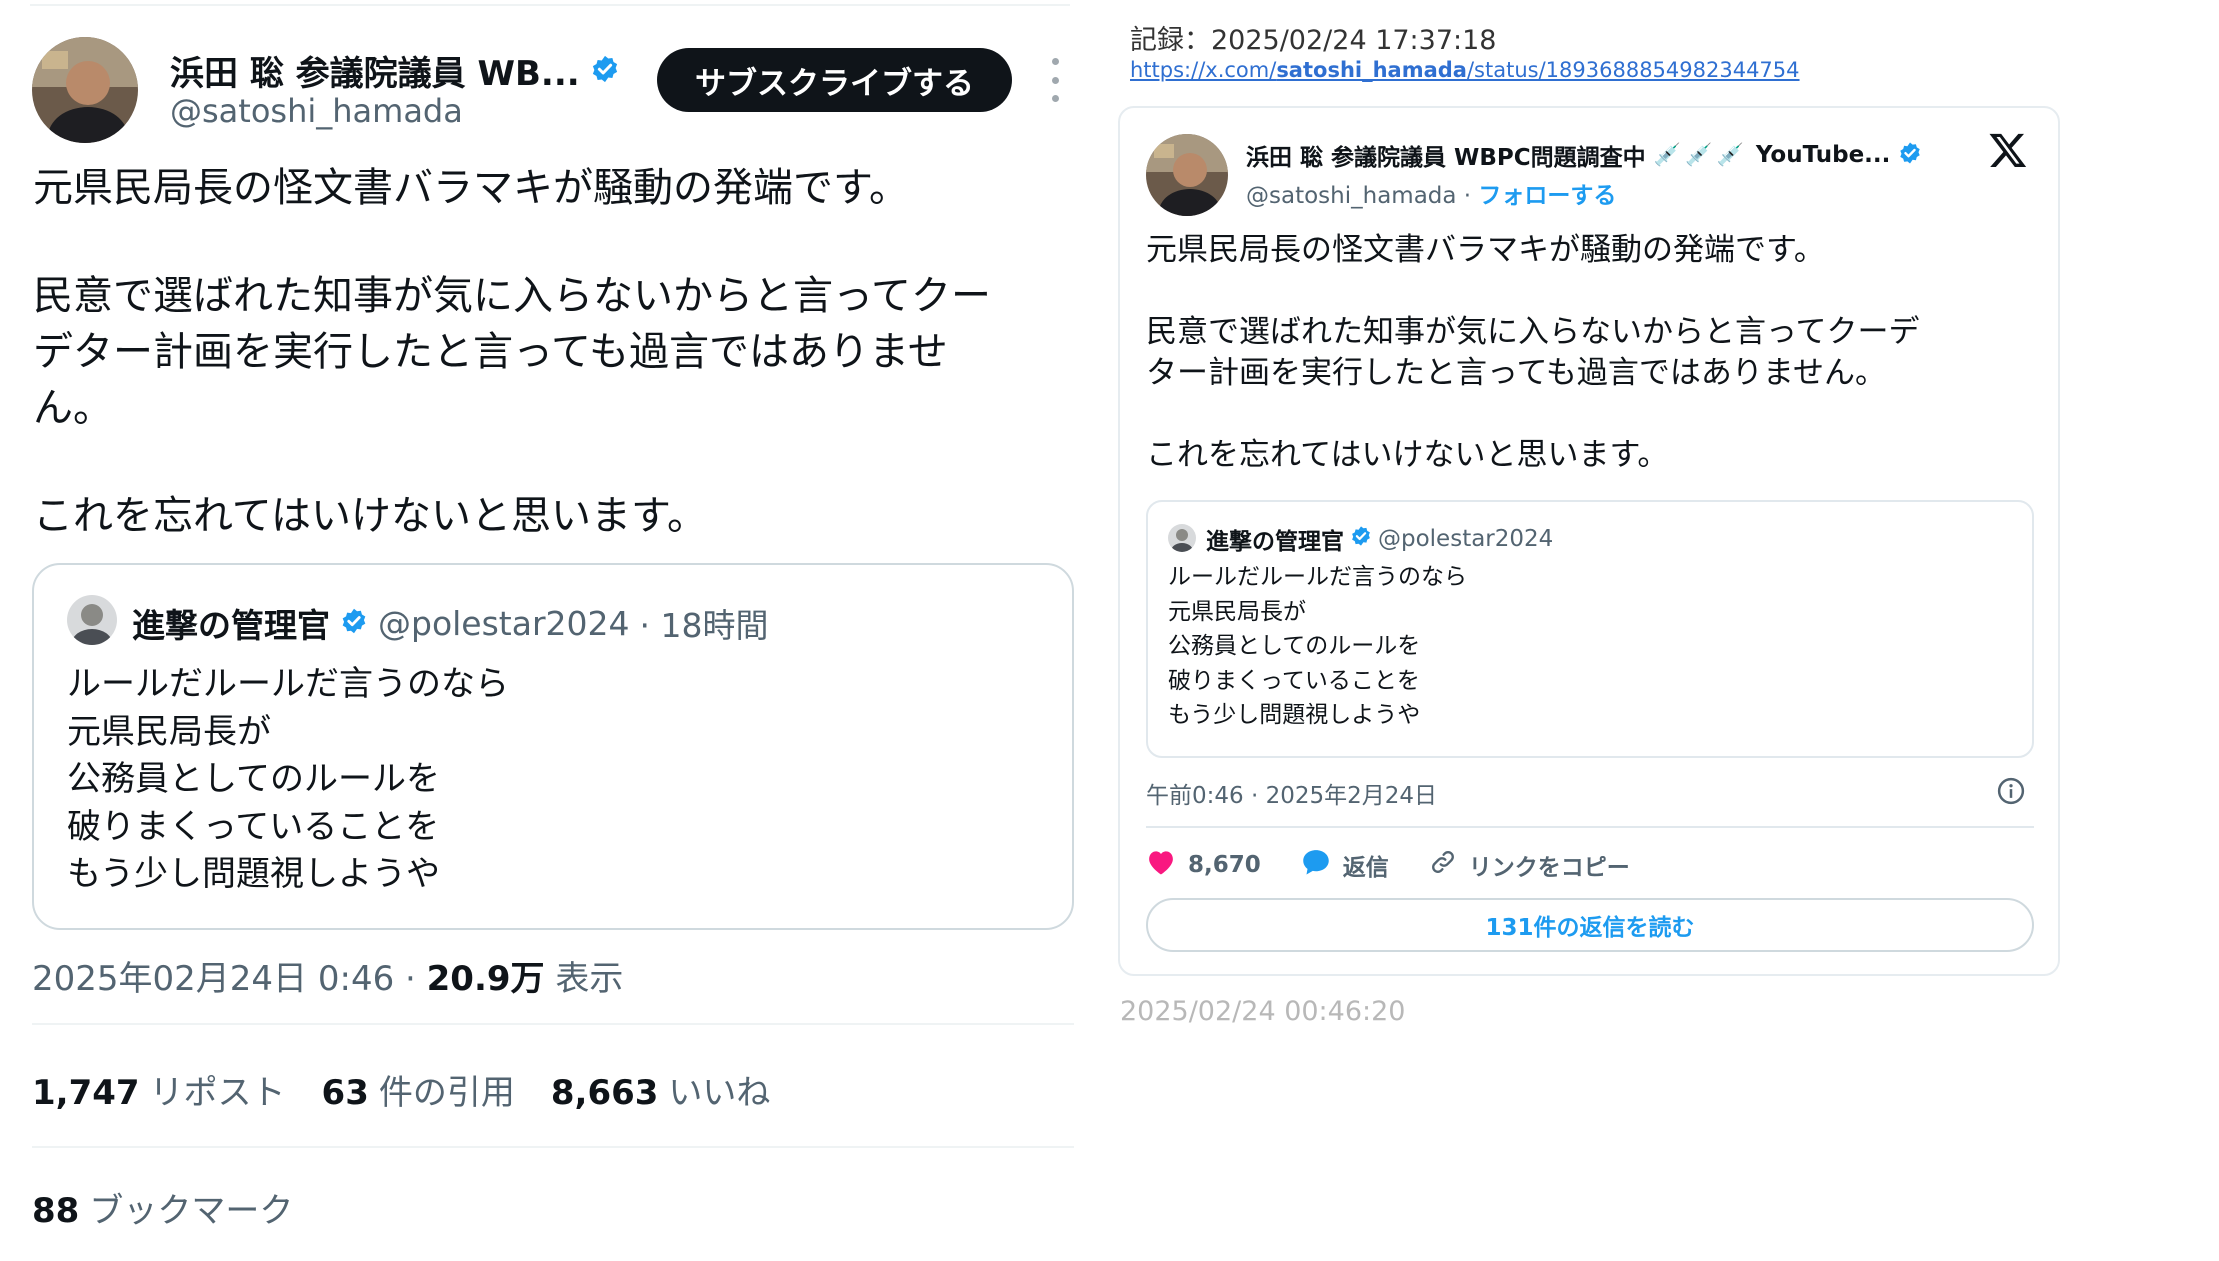 This screenshot has width=2219, height=1261. Describe the element at coordinates (1313, 40) in the screenshot. I see `record-timestamp: 記録：2025/02/24 17:37:18` at that location.